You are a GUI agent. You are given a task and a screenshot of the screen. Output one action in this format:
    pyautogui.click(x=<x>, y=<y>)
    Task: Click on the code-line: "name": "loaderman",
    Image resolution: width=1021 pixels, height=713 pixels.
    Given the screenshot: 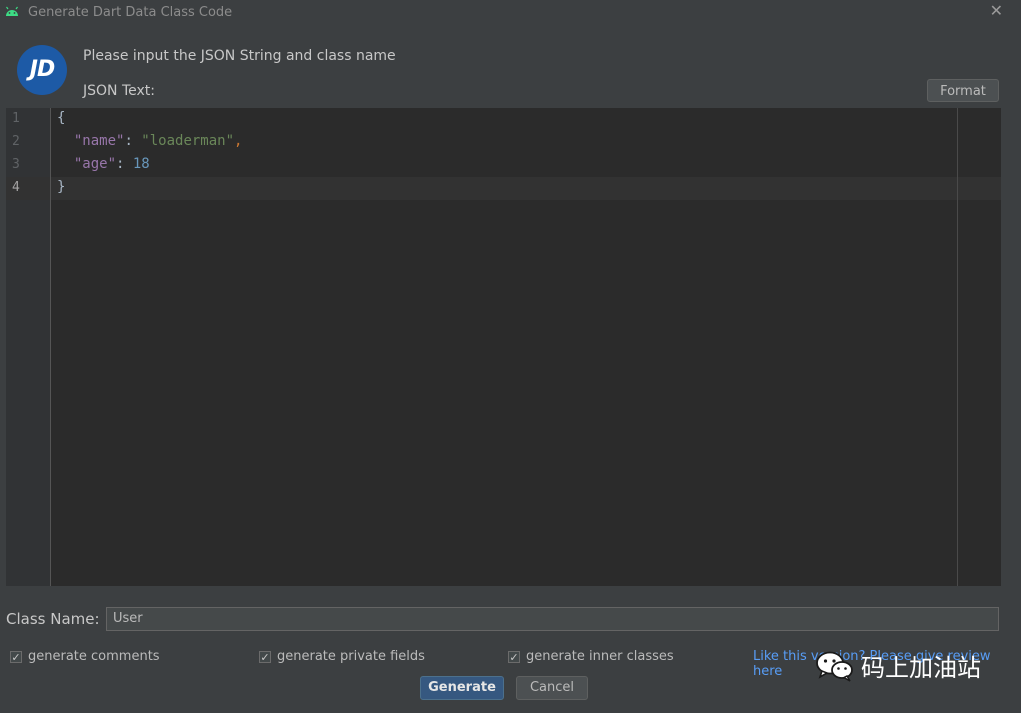 What is the action you would take?
    pyautogui.click(x=158, y=141)
    